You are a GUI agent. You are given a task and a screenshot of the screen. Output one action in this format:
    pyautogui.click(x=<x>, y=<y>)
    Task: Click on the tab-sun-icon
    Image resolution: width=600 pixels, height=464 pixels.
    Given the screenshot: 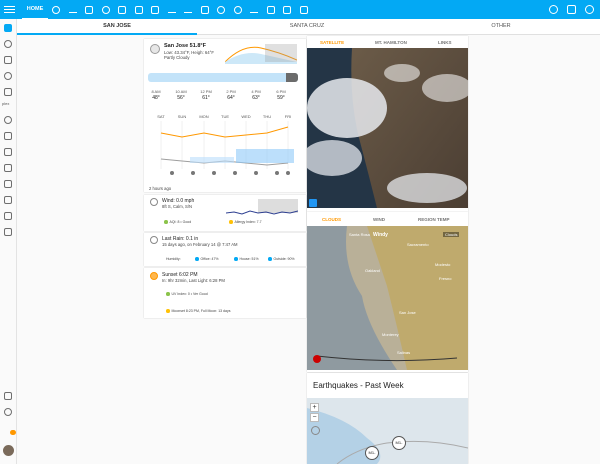 What is the action you would take?
    pyautogui.click(x=238, y=9)
    